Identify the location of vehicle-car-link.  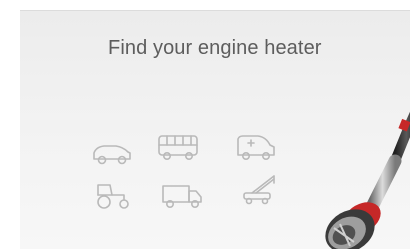
(112, 153).